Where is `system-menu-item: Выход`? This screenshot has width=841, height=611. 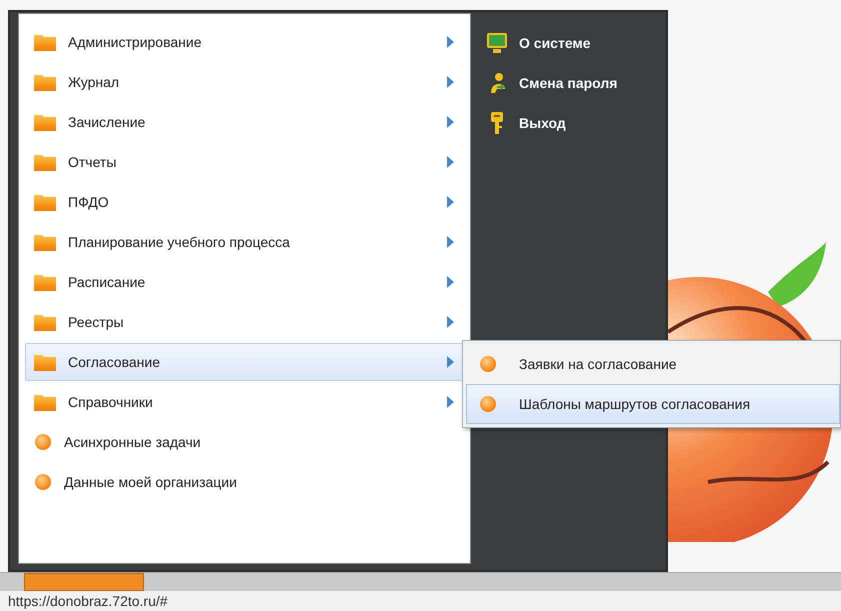
system-menu-item: Выход is located at coordinates (575, 123).